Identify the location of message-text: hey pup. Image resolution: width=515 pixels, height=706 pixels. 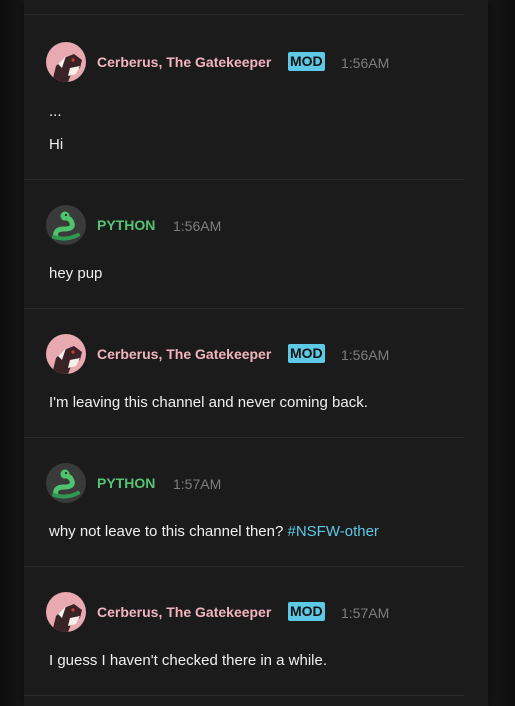
(76, 273).